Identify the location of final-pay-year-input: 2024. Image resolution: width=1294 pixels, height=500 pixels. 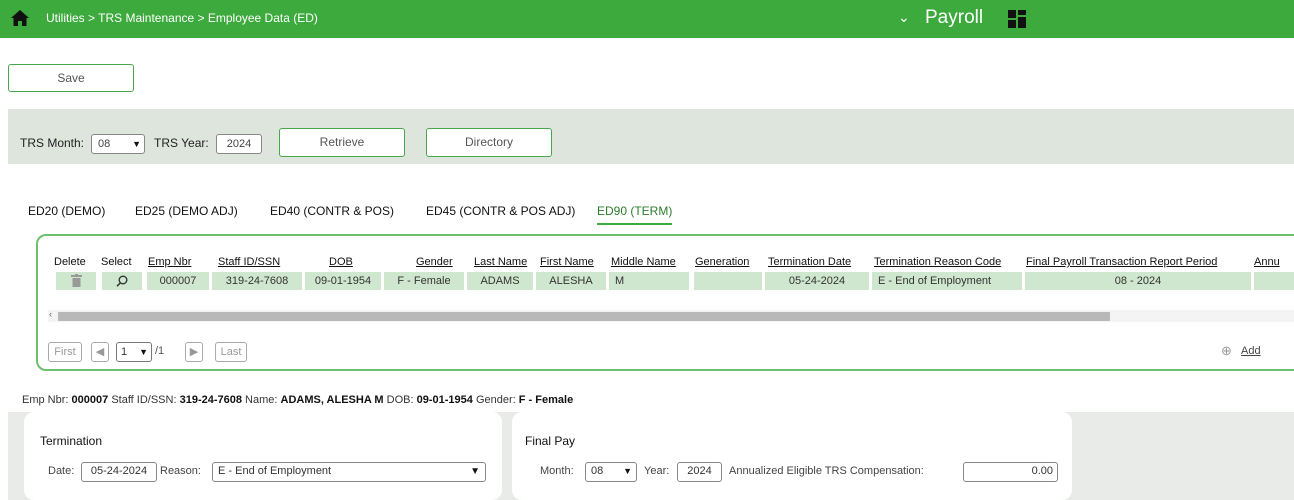
(699, 472).